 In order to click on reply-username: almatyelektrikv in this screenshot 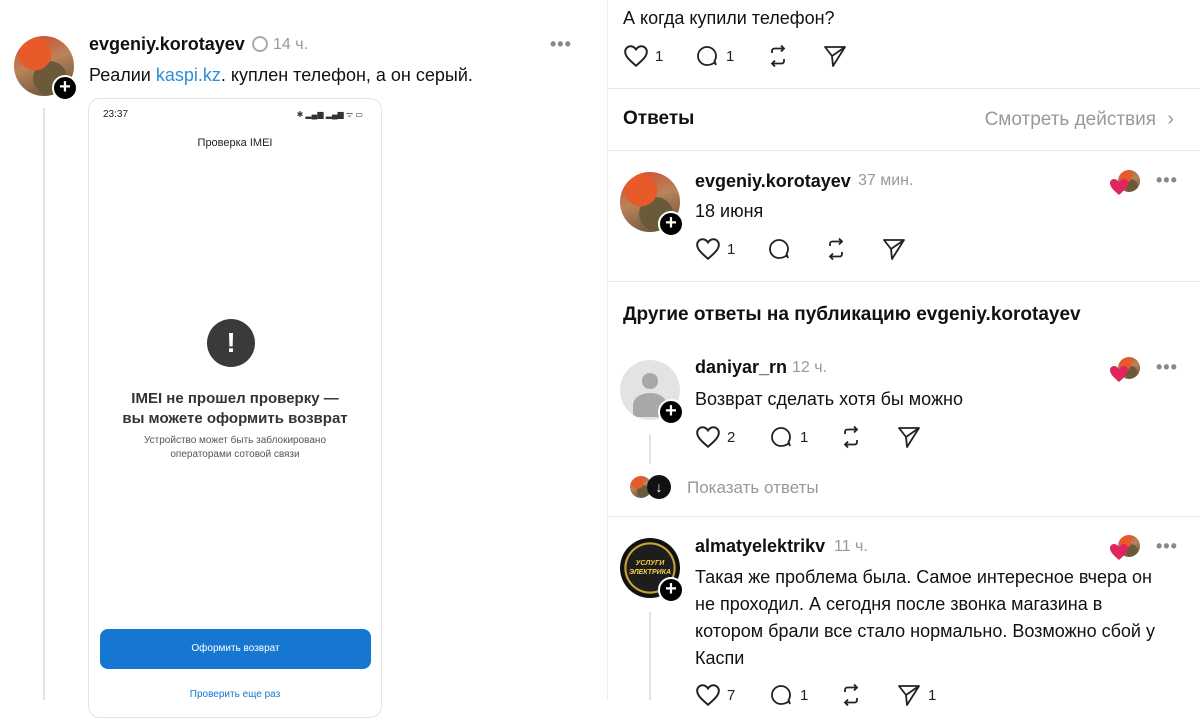, I will do `click(760, 546)`.